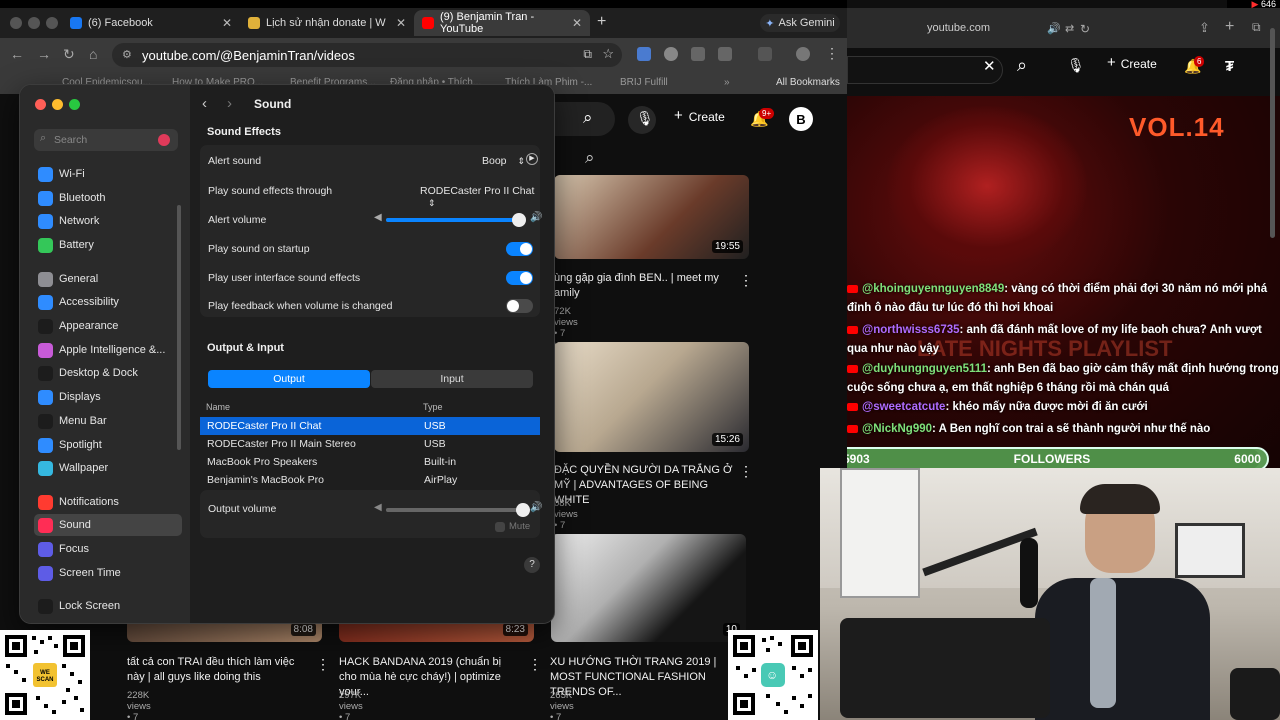 This screenshot has width=1280, height=720. Describe the element at coordinates (458, 510) in the screenshot. I see `output-volume-slider` at that location.